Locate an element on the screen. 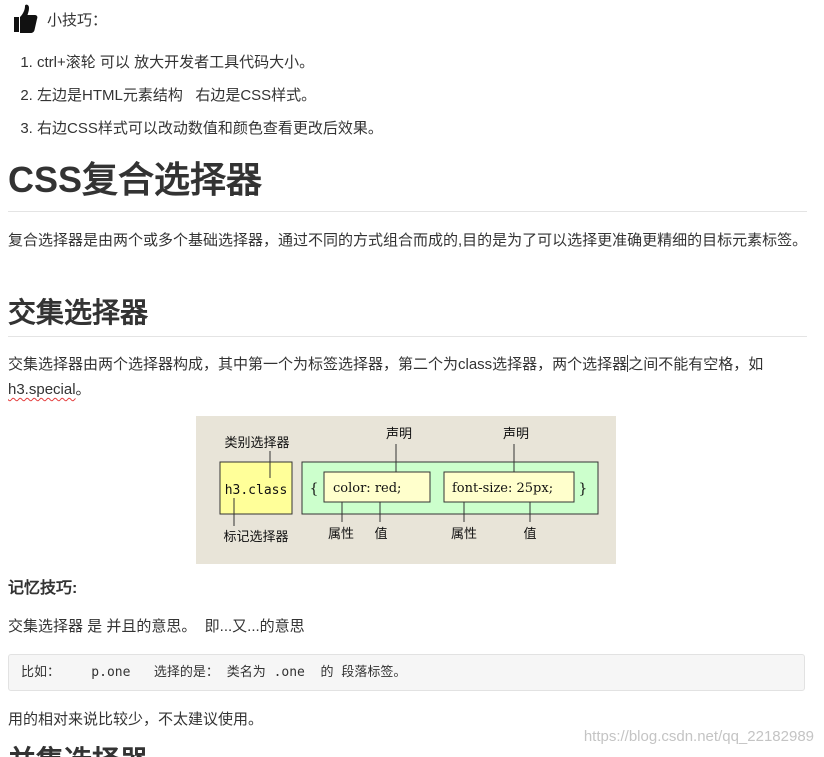 The image size is (824, 757). list-item: 右边CSS样式可以改动数值和颜色查看更改后效果。 is located at coordinates (210, 128).